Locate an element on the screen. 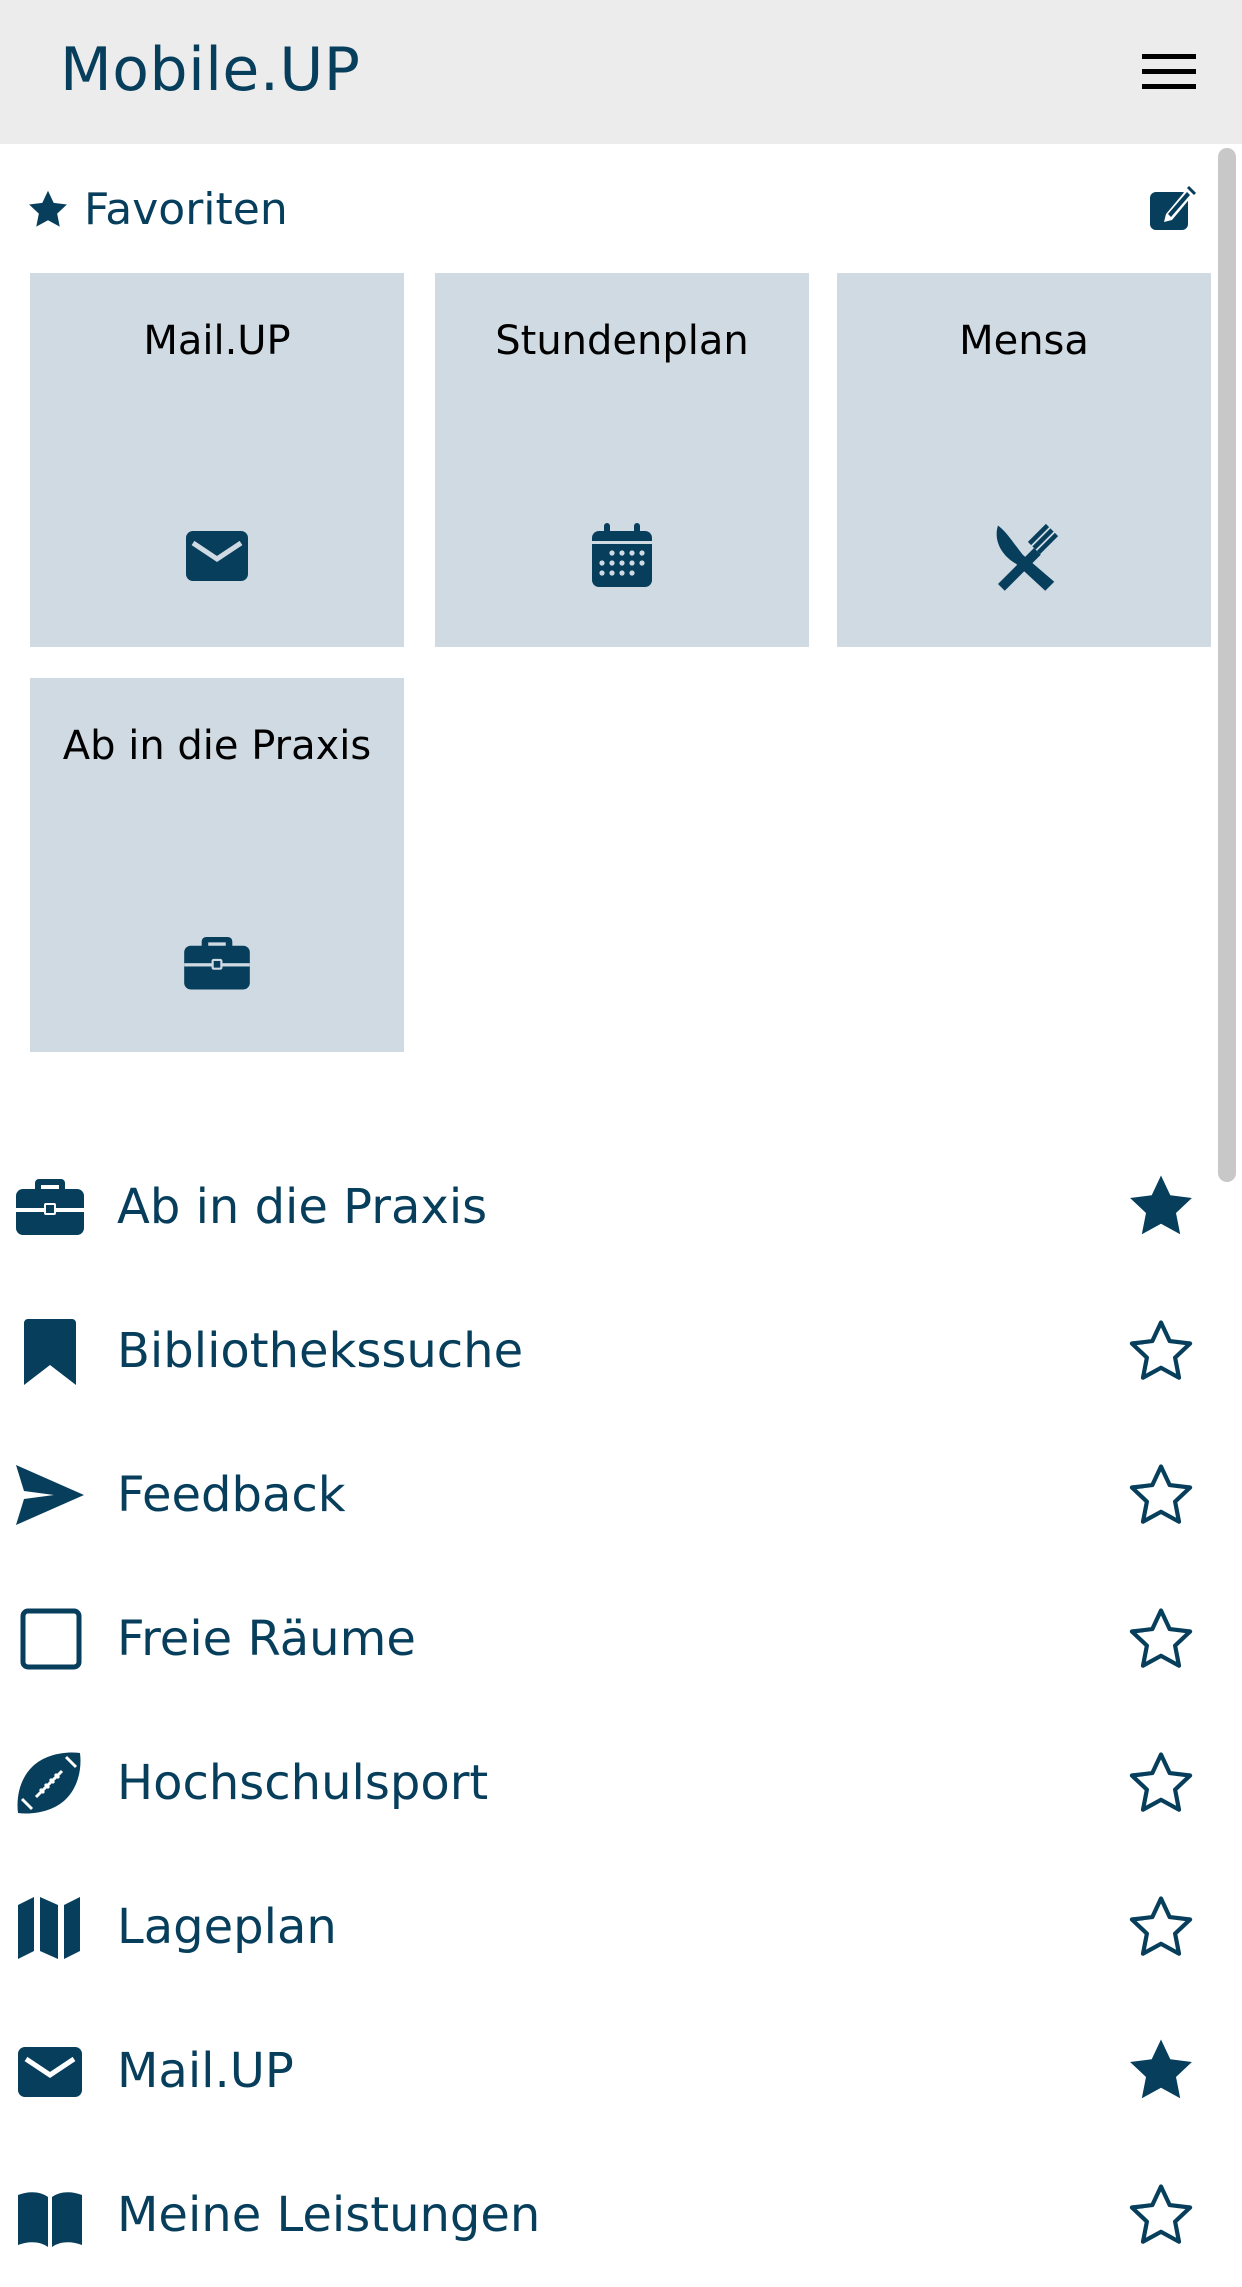 The height and width of the screenshot is (2287, 1242). edit-icon is located at coordinates (1170, 208).